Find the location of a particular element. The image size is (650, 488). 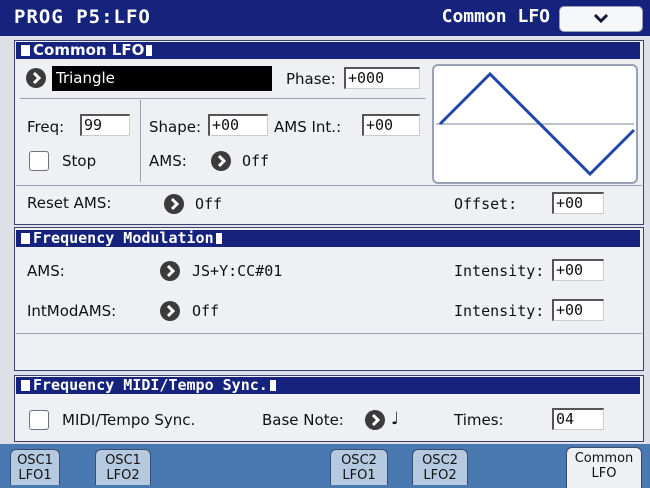

ams-intensity-field: +00 is located at coordinates (391, 125).